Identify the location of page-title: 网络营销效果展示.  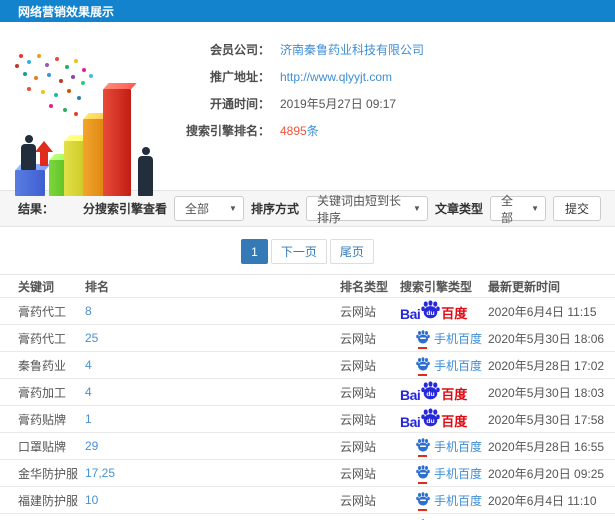
(66, 11).